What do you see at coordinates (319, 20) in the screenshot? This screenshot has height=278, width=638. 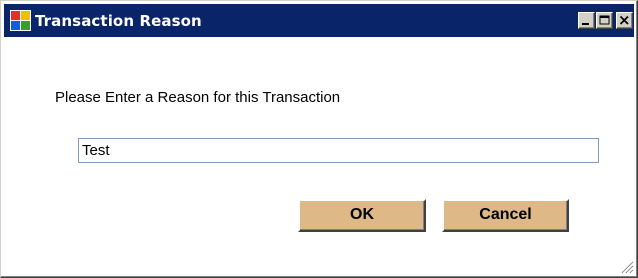 I see `title-bar: Transaction Reason` at bounding box center [319, 20].